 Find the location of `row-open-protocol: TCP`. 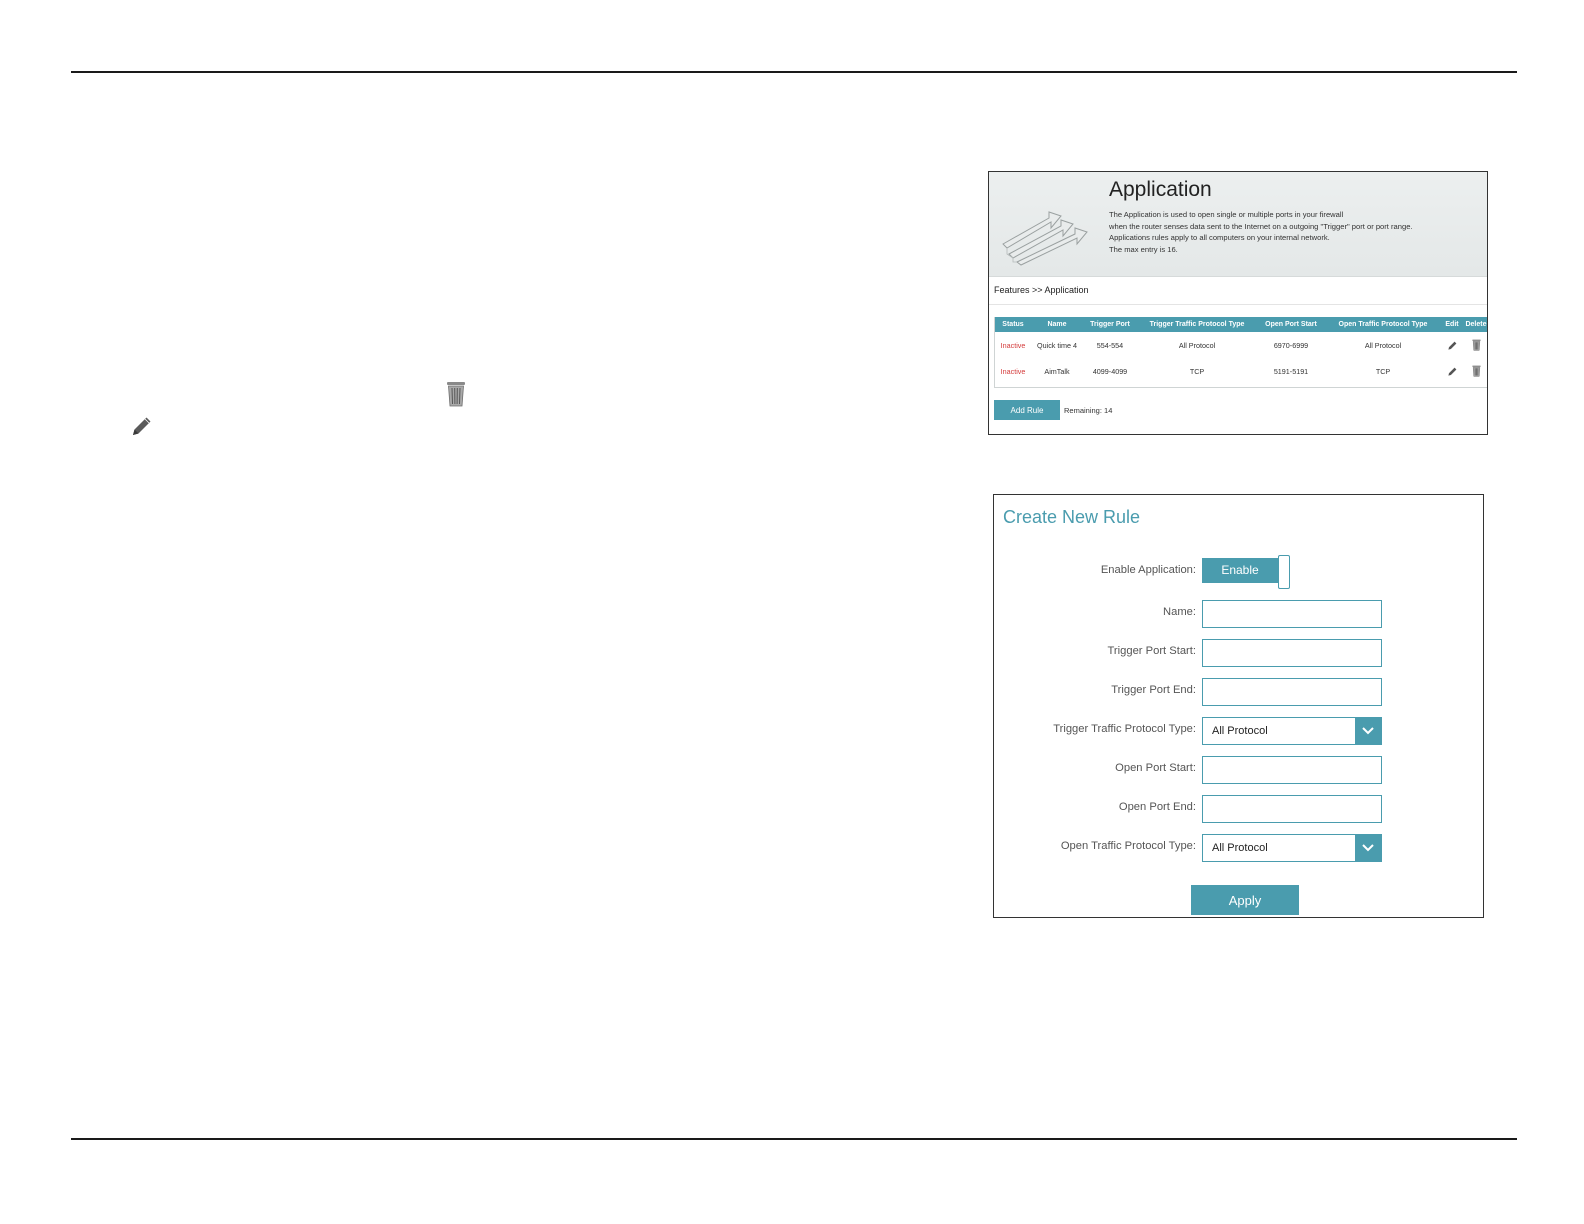

row-open-protocol: TCP is located at coordinates (1383, 371).